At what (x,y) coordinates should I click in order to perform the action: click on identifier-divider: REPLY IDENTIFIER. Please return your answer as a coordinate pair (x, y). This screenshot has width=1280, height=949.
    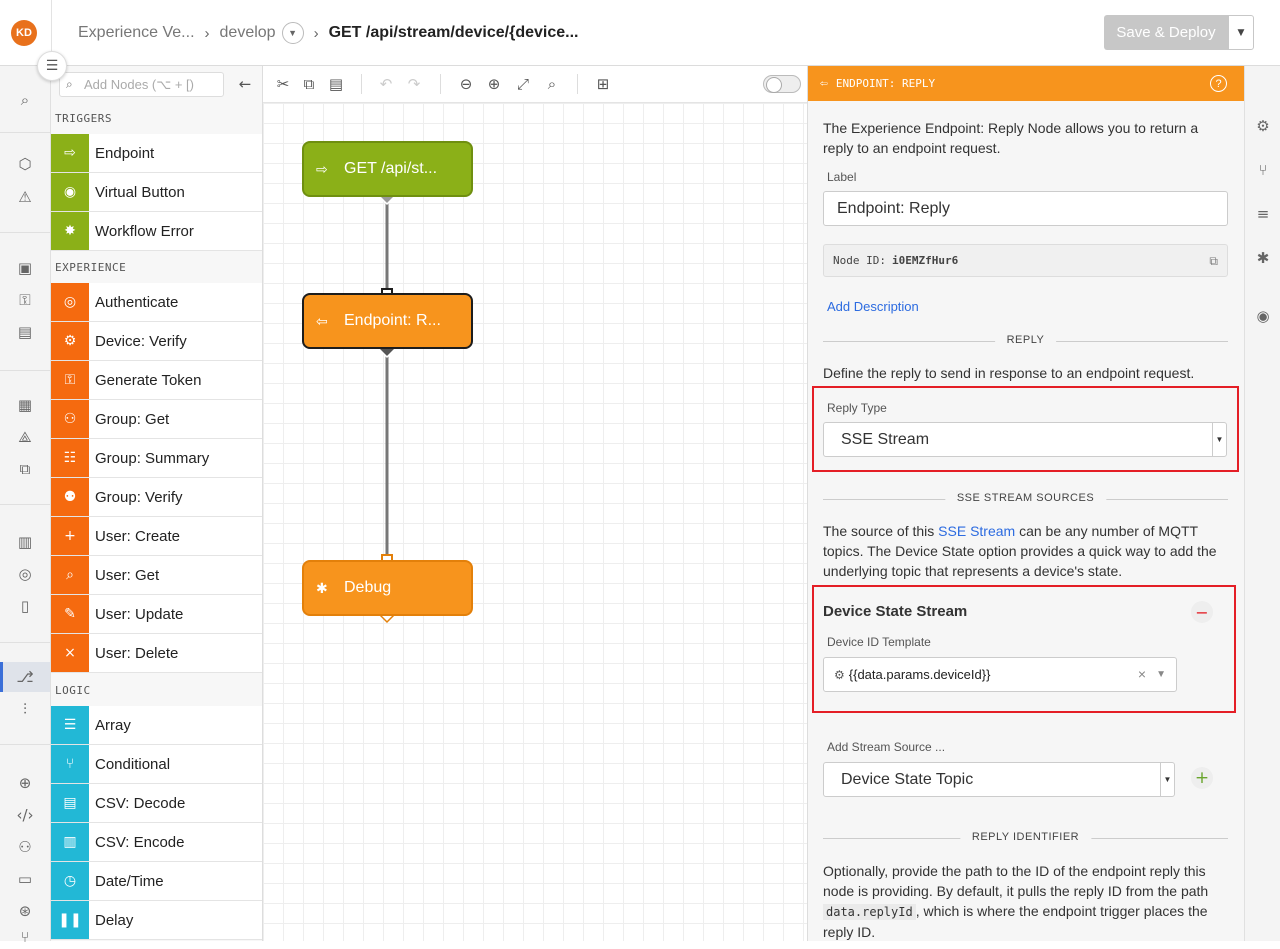
    Looking at the image, I should click on (1025, 838).